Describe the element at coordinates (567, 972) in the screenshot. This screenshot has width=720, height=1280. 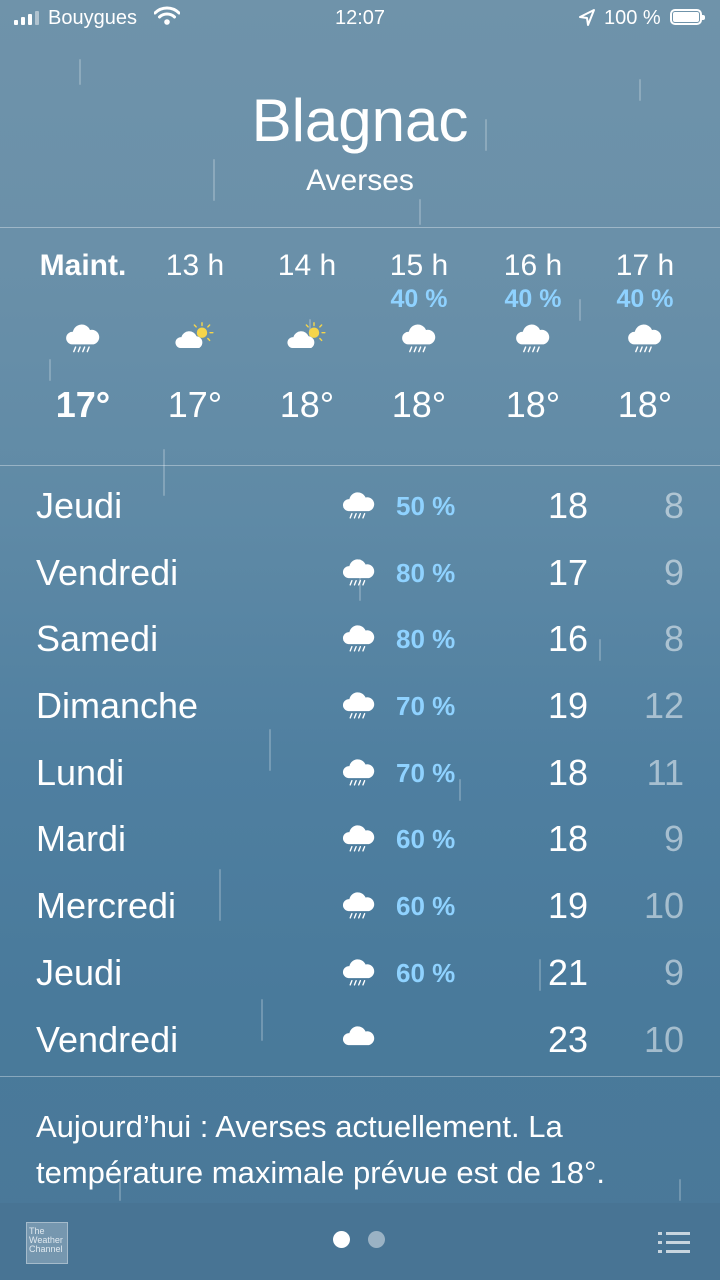
I see `day-high-temp: 21` at that location.